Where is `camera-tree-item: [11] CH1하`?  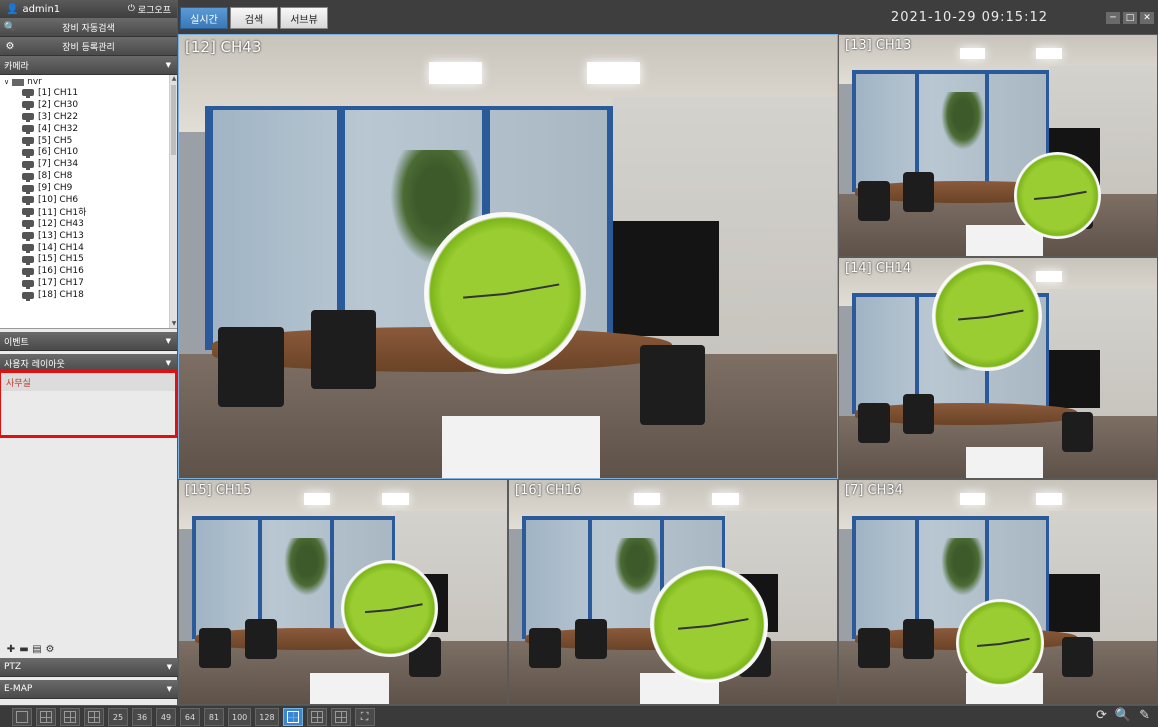
camera-tree-item: [11] CH1하 is located at coordinates (88, 212).